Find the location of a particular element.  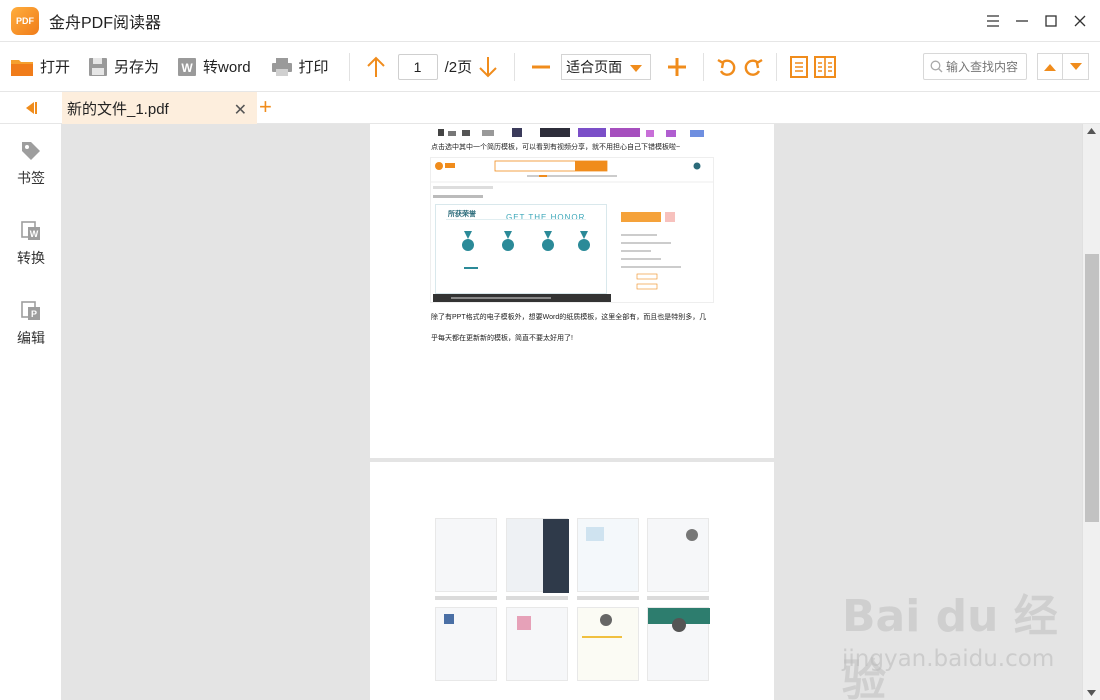

rotate-left-button is located at coordinates (727, 67).